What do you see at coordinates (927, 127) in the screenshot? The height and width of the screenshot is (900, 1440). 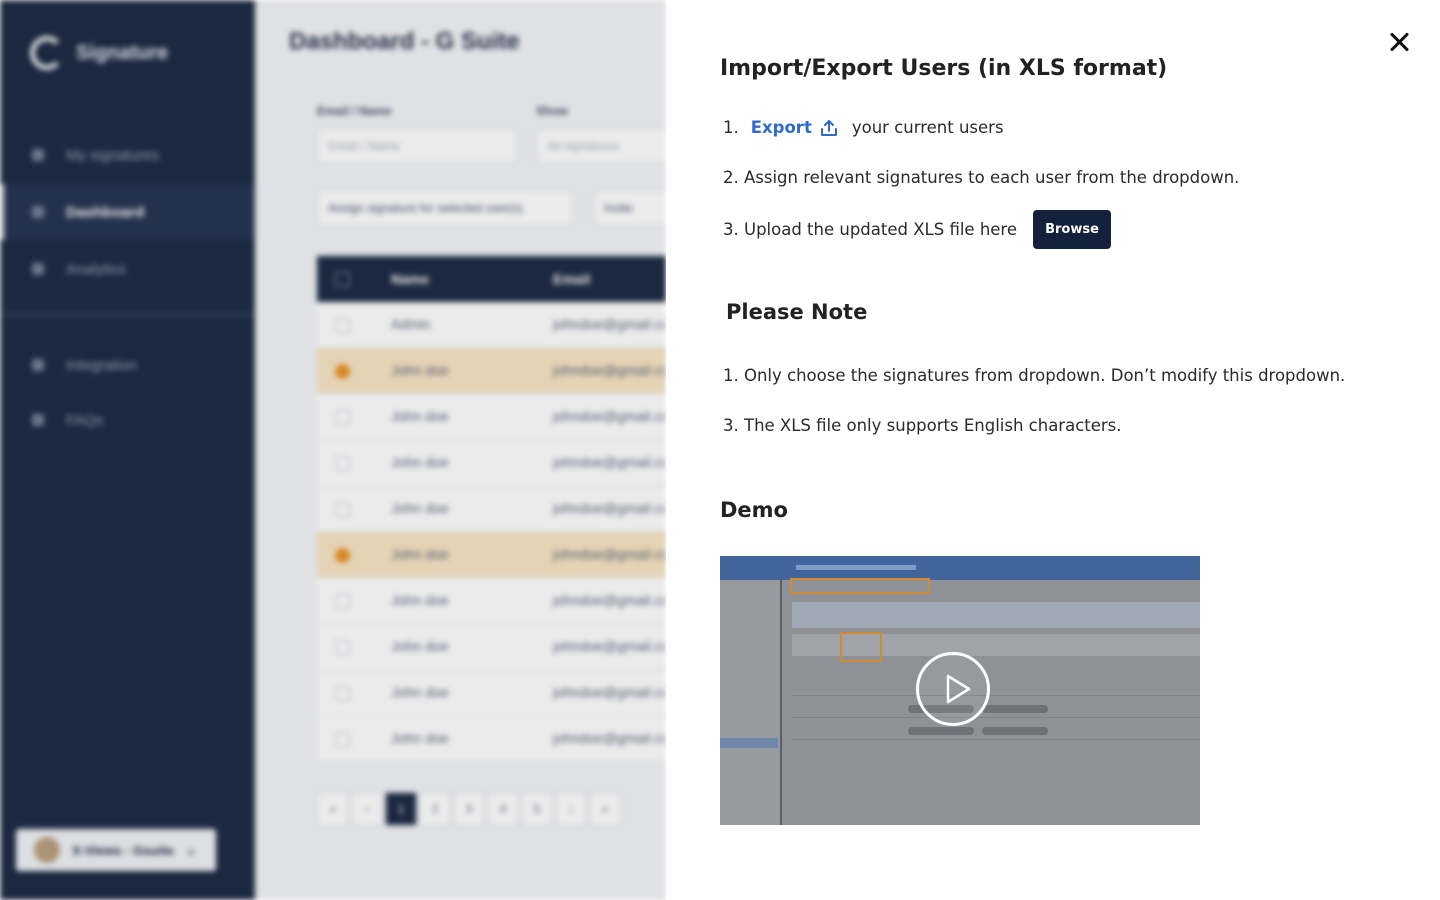 I see `export-step-text: your current users` at bounding box center [927, 127].